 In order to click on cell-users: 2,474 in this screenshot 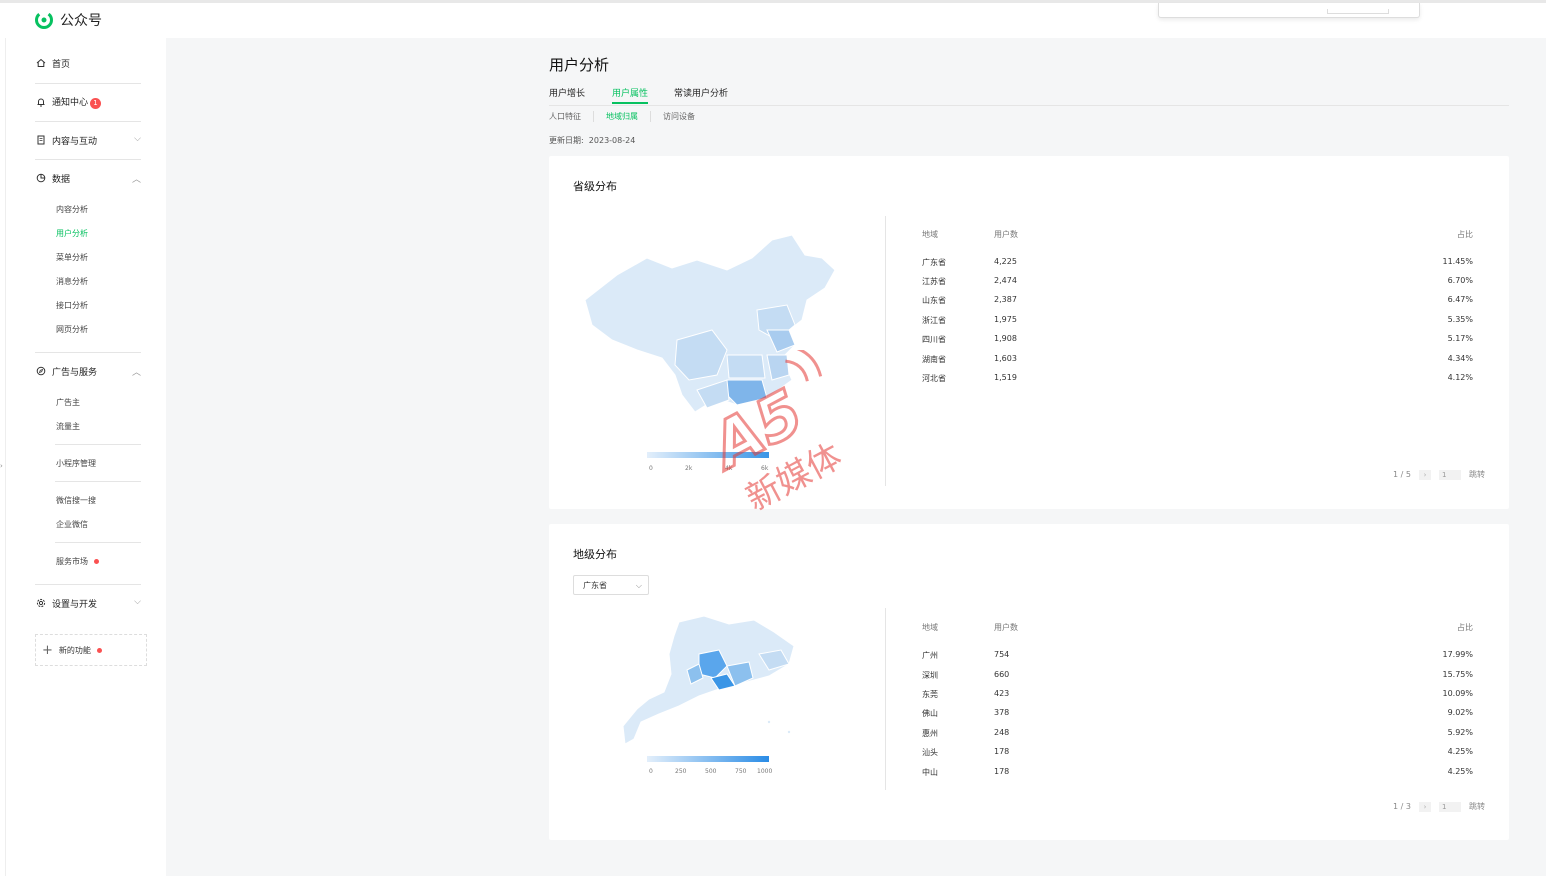, I will do `click(1005, 280)`.